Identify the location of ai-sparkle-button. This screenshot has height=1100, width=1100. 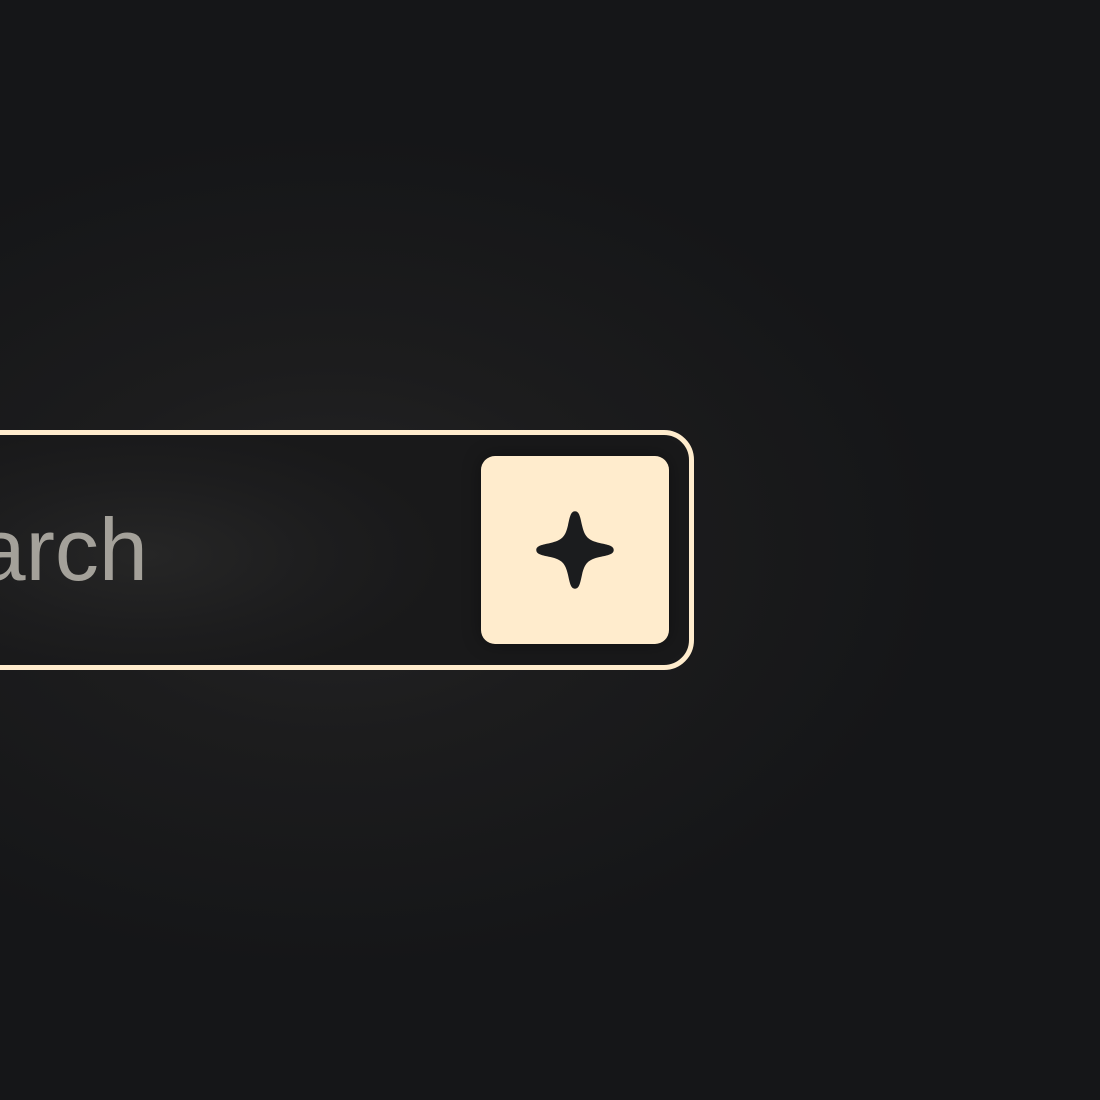
(575, 550).